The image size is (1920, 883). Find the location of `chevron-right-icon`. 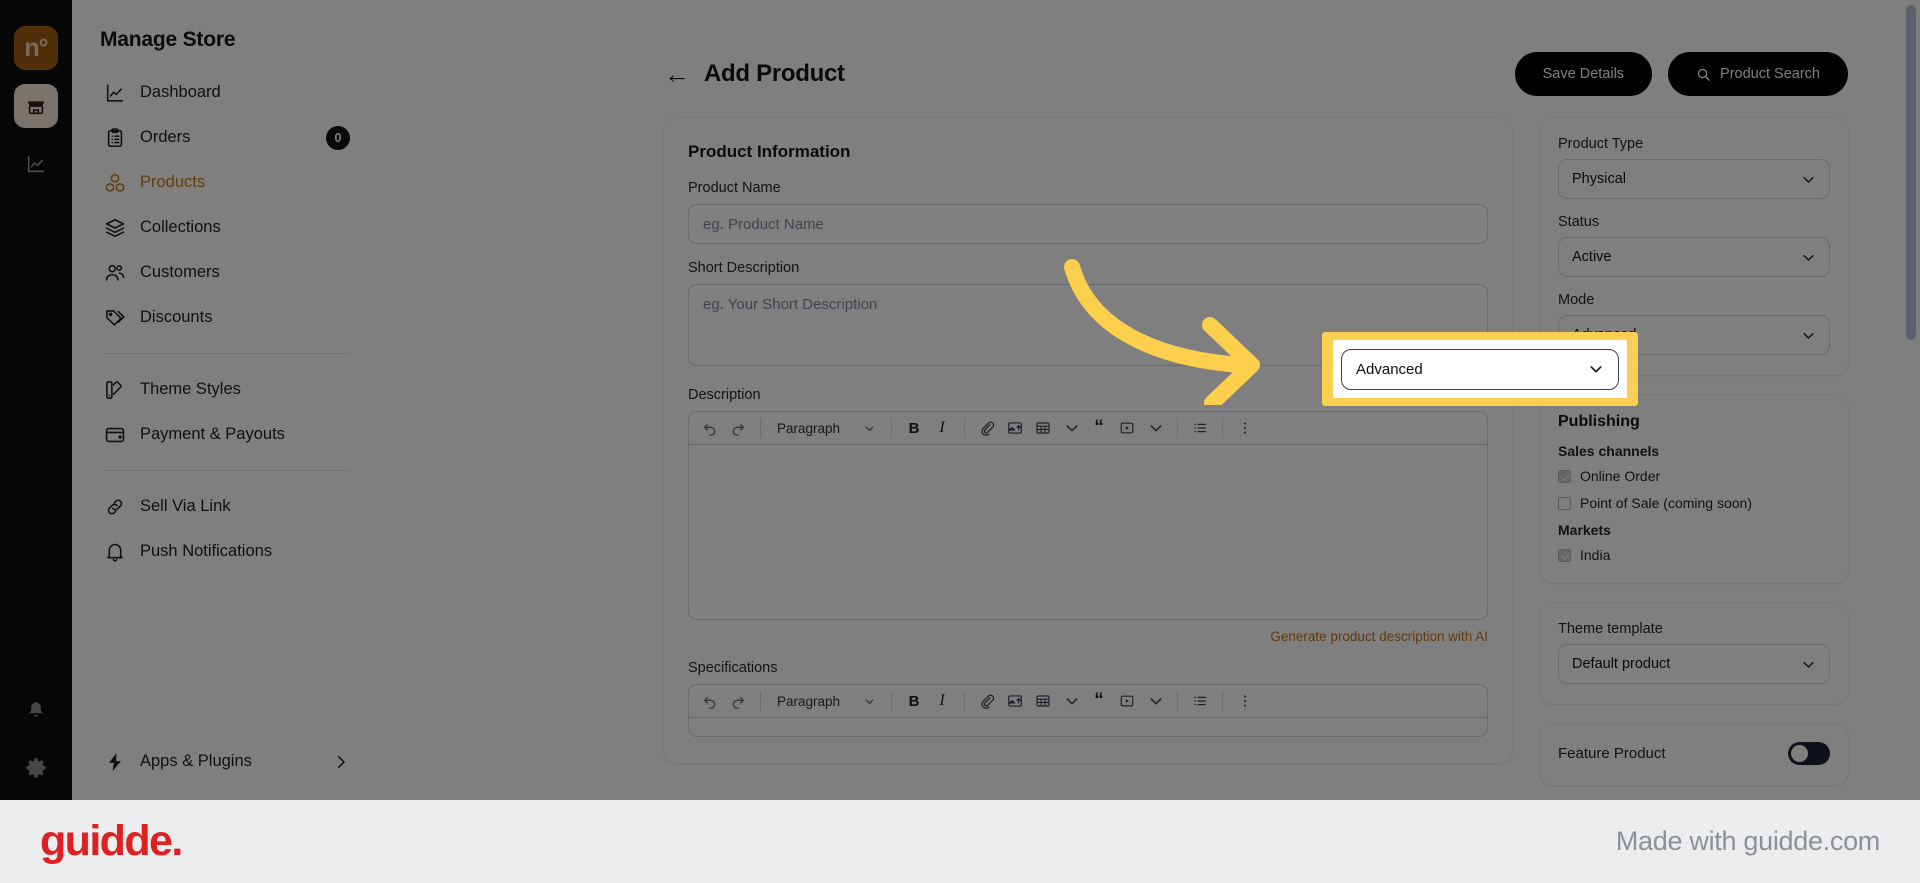

chevron-right-icon is located at coordinates (341, 761).